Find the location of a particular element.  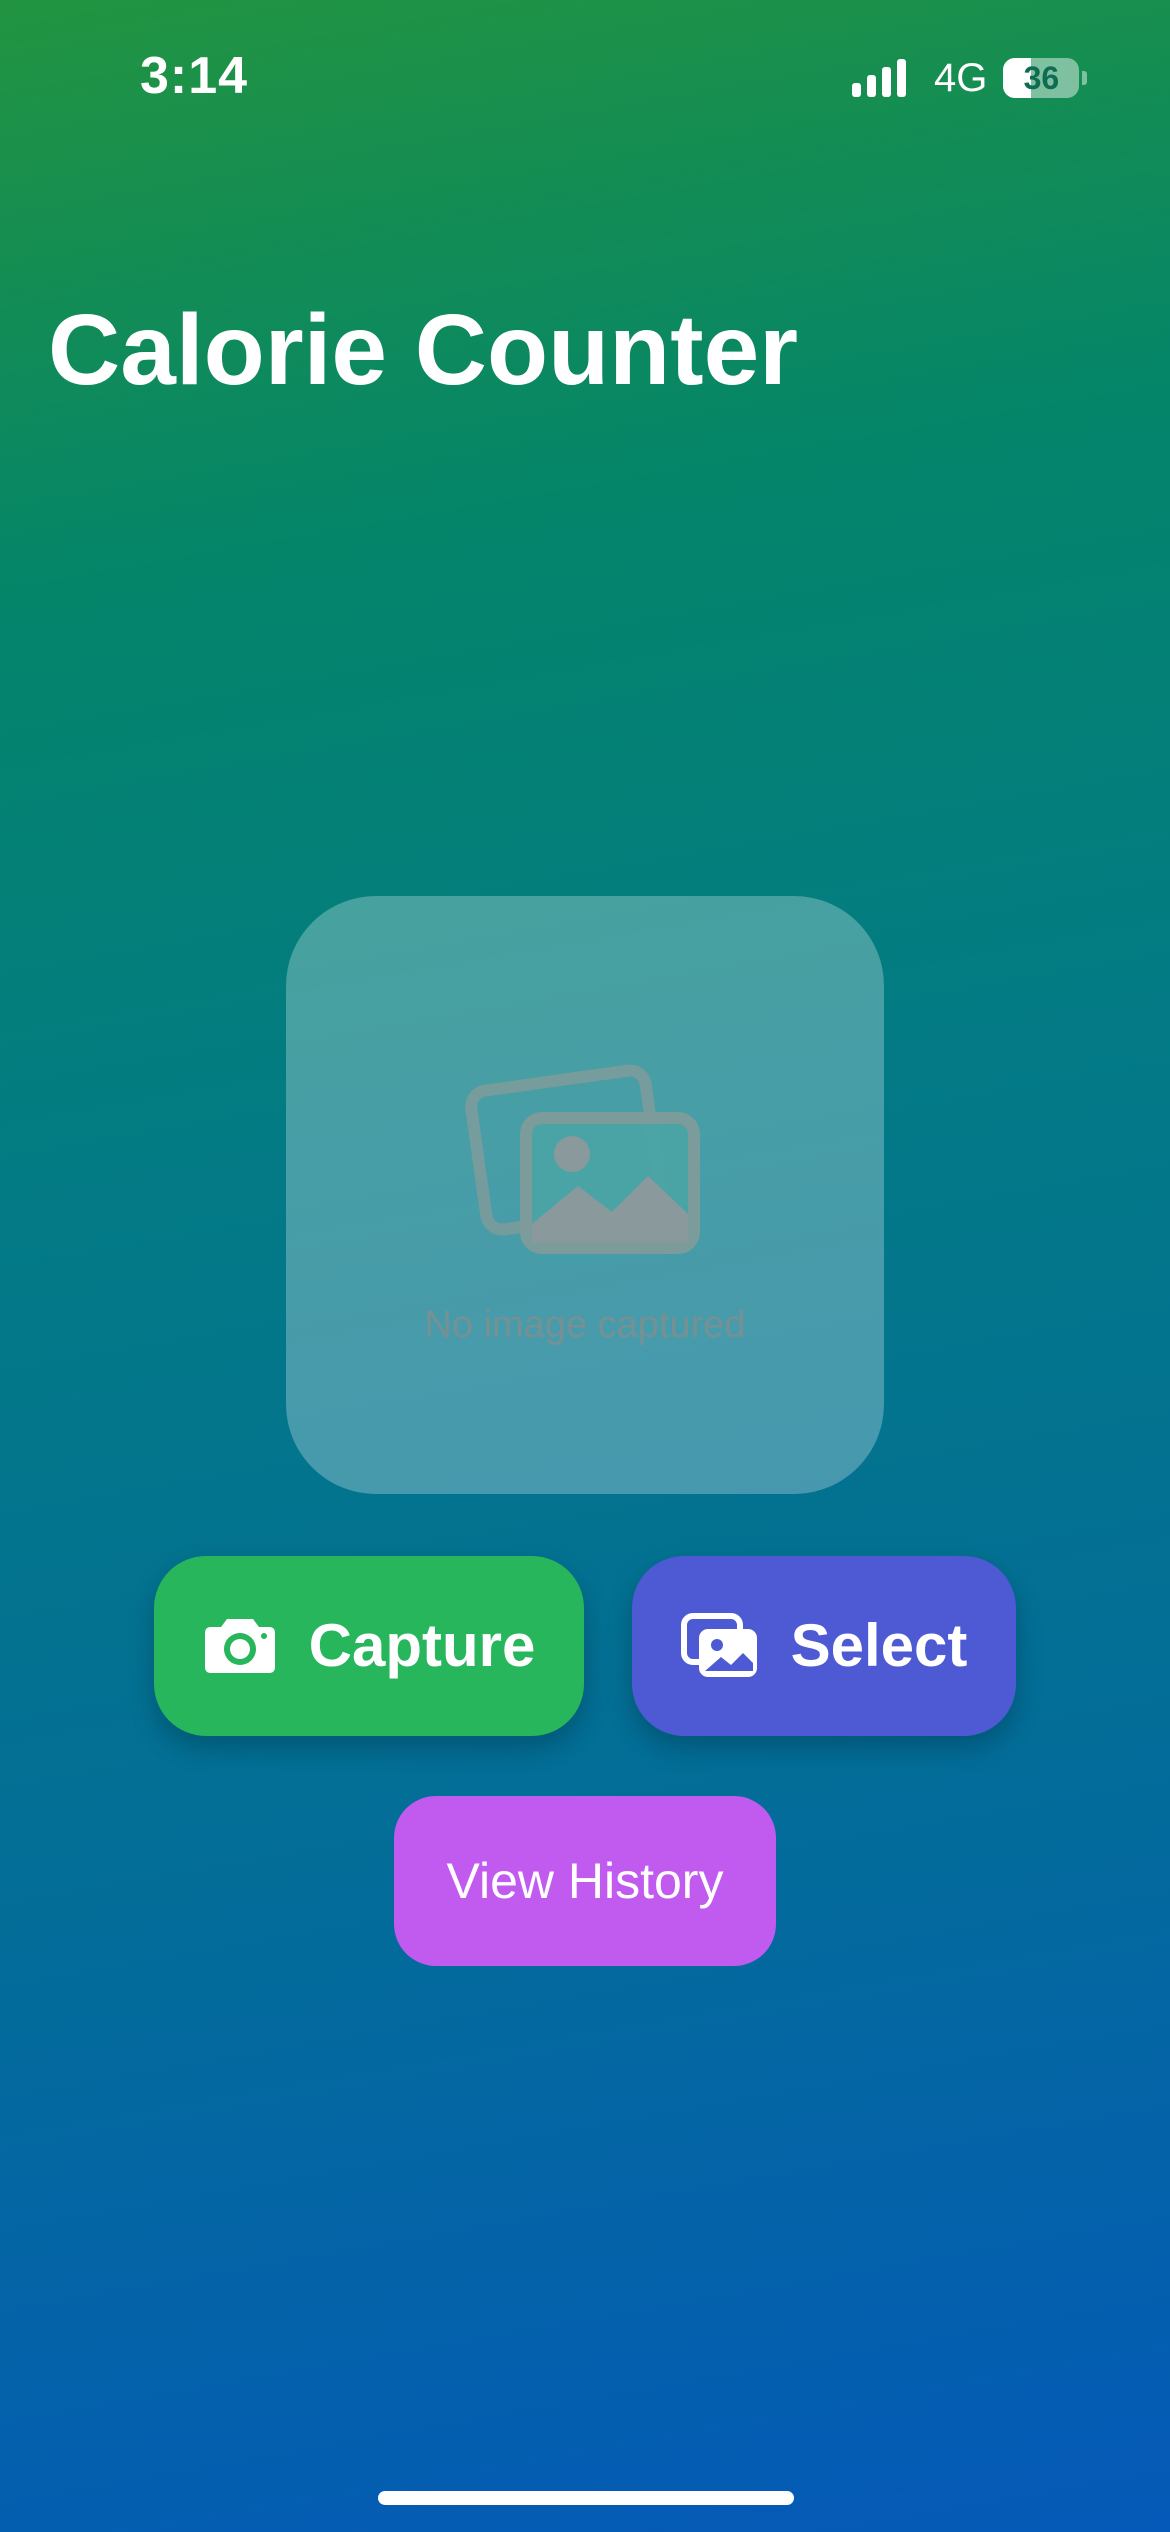

select-label: Select is located at coordinates (879, 1645).